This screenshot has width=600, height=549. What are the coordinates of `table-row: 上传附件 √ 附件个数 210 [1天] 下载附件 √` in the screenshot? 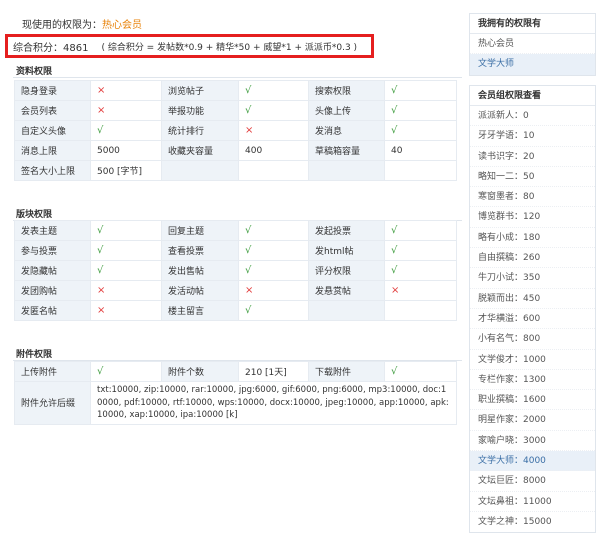 It's located at (235, 371).